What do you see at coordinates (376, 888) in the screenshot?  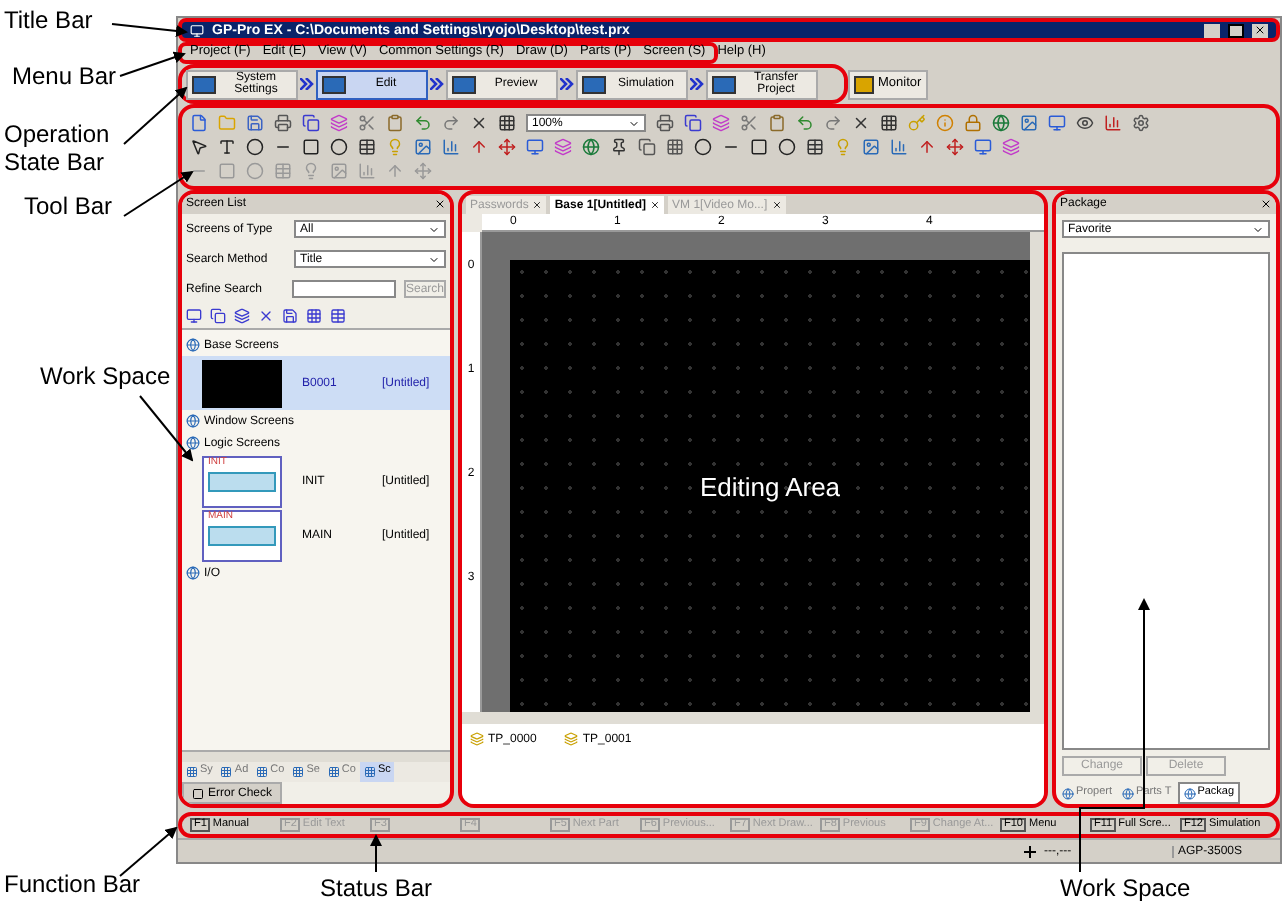 I see `callout-label: Status Bar` at bounding box center [376, 888].